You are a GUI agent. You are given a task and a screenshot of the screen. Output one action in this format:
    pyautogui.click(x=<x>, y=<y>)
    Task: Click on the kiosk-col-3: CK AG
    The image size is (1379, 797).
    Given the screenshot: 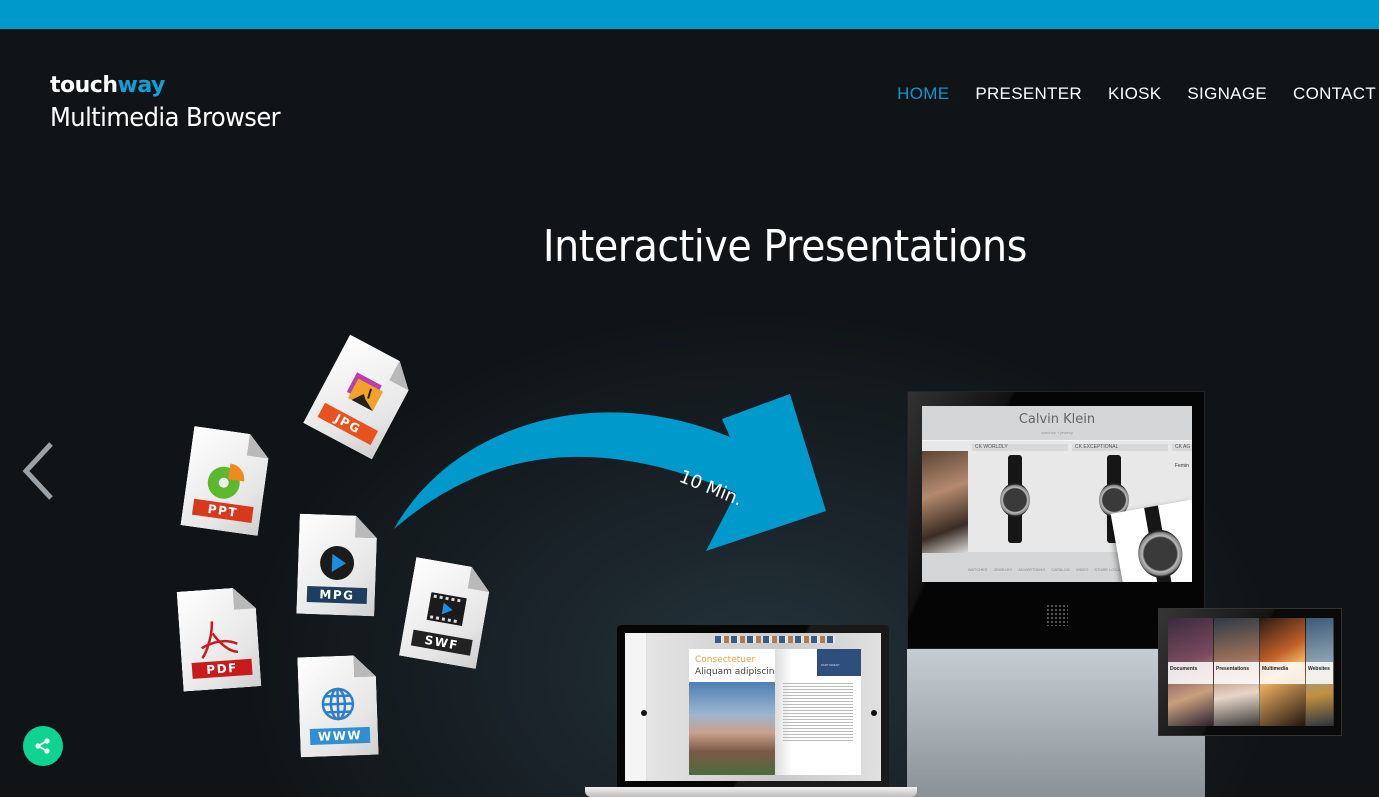 What is the action you would take?
    pyautogui.click(x=1182, y=447)
    